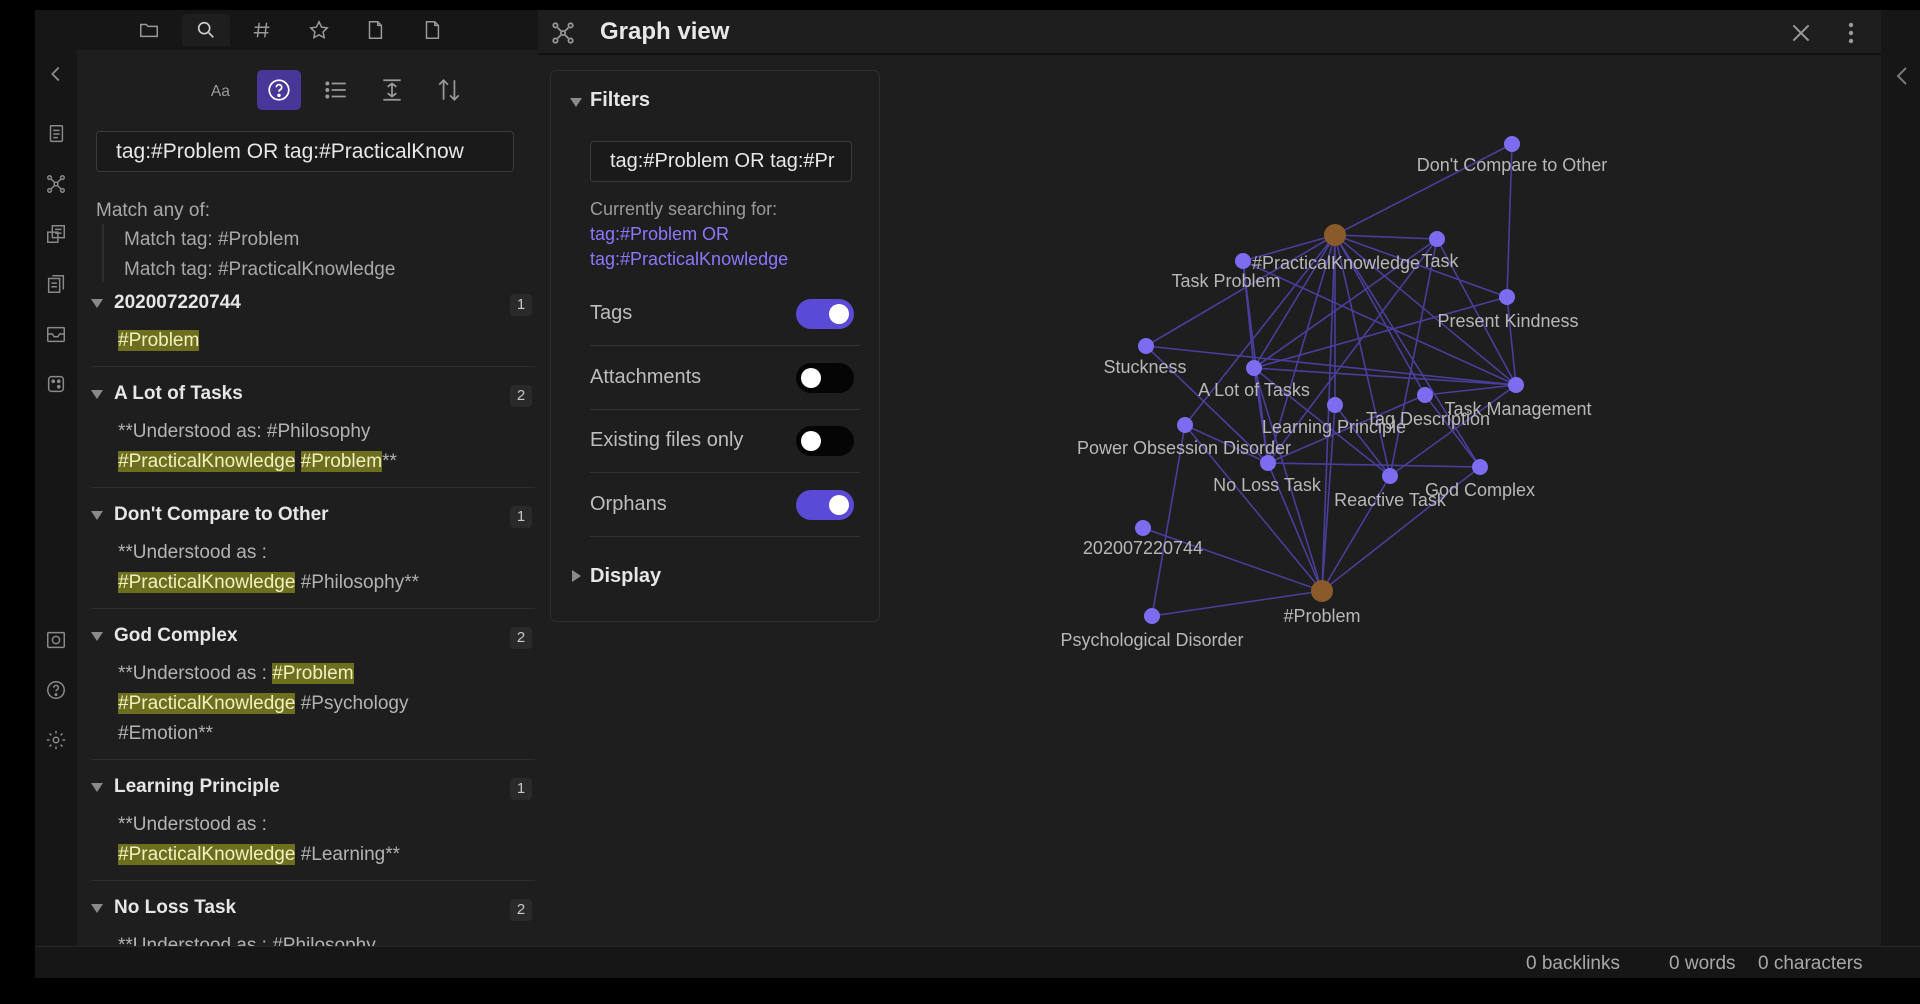  I want to click on archive-icon, so click(56, 334).